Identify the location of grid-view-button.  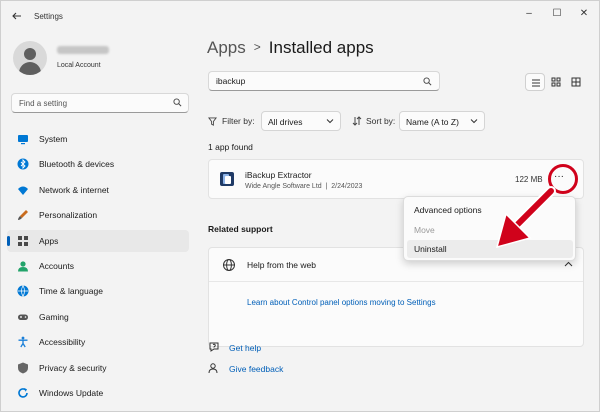
(576, 82).